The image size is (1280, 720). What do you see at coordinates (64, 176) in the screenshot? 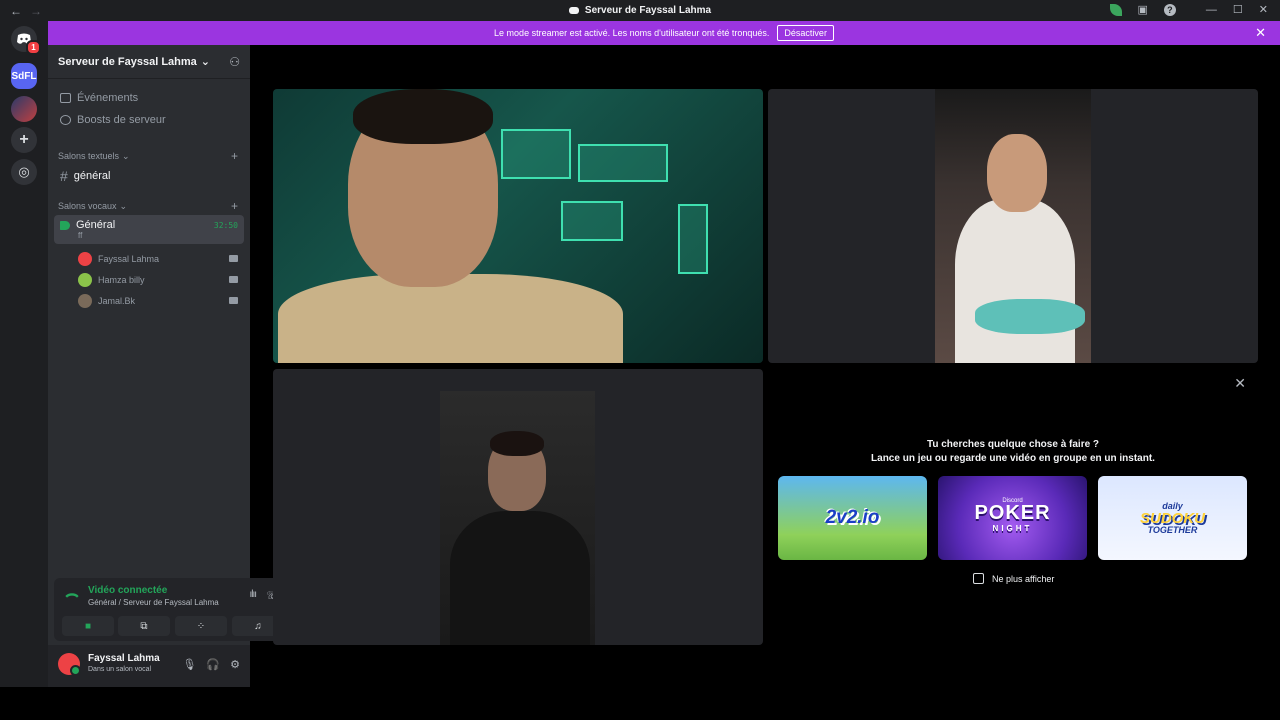
I see `hash-icon: #` at bounding box center [64, 176].